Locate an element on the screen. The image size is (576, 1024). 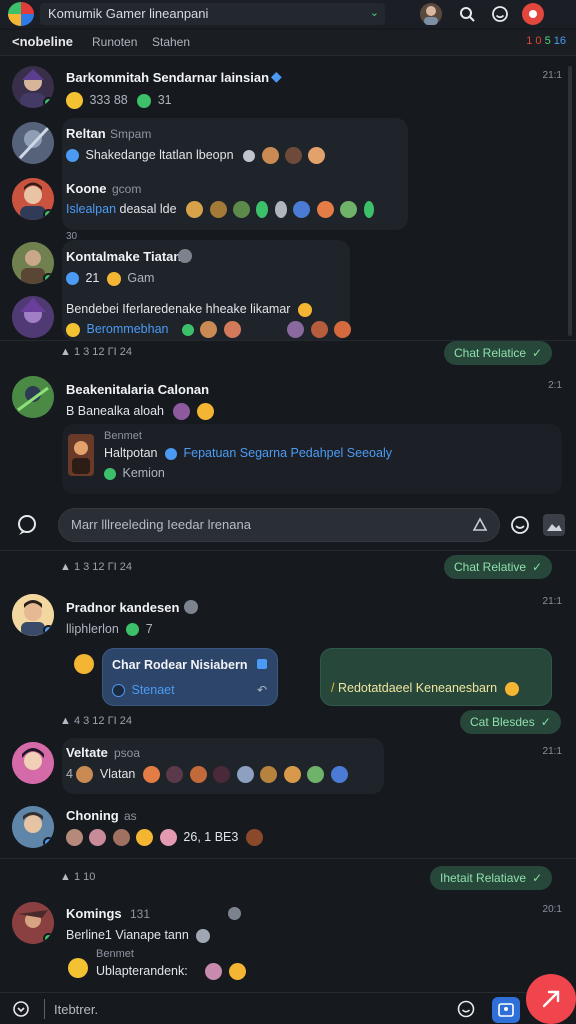
tab-stahen: Stahen is located at coordinates (171, 42).